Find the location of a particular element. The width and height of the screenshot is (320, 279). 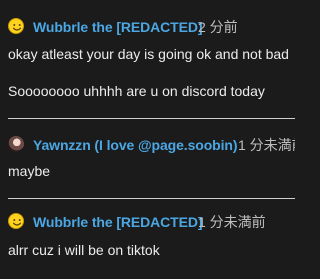

comment-header: Yawnzzn (I love @page.soobin) 1 分未満前 is located at coordinates (147, 142).